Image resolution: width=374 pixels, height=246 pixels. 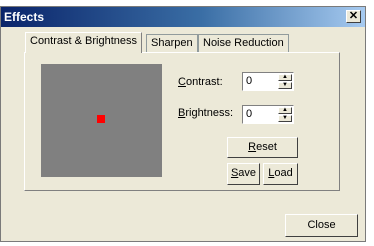 What do you see at coordinates (172, 43) in the screenshot?
I see `tab-sharpen: Sharpen` at bounding box center [172, 43].